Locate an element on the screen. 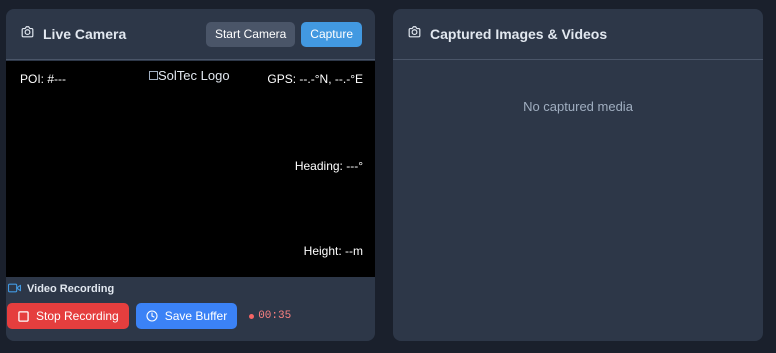 This screenshot has width=776, height=353. recording-controls: Stop Recording Save Buffer 00:35 is located at coordinates (190, 316).